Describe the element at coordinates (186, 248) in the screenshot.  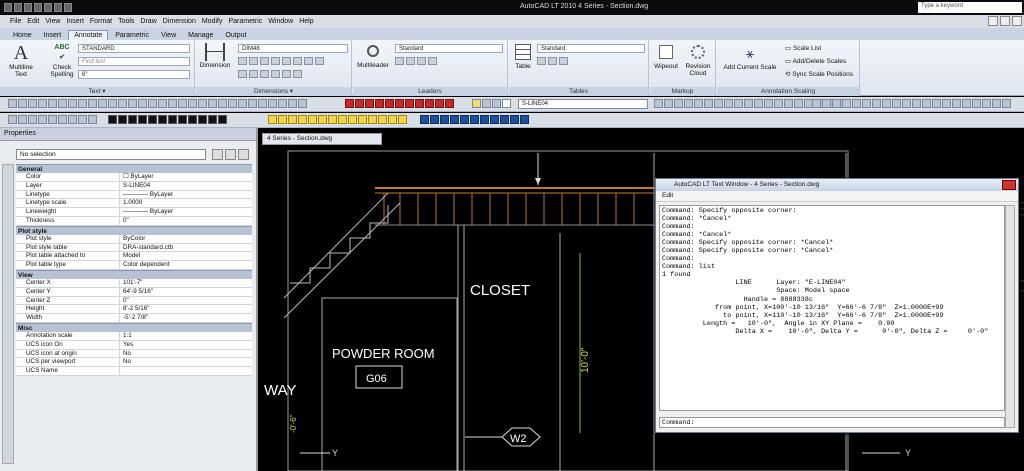
I see `property-value: DRA-standard.ctb` at that location.